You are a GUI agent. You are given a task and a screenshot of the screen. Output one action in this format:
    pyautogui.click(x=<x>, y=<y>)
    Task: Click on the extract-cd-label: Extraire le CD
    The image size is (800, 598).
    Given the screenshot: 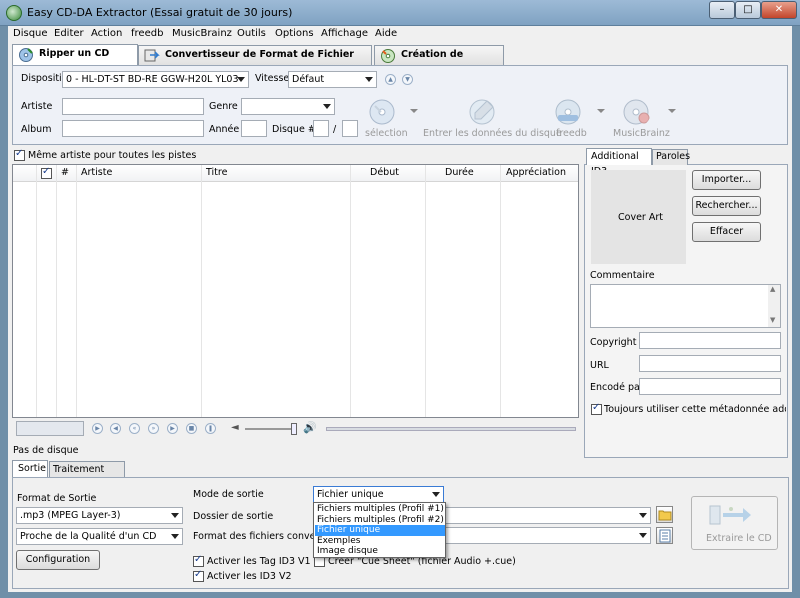 What is the action you would take?
    pyautogui.click(x=739, y=538)
    